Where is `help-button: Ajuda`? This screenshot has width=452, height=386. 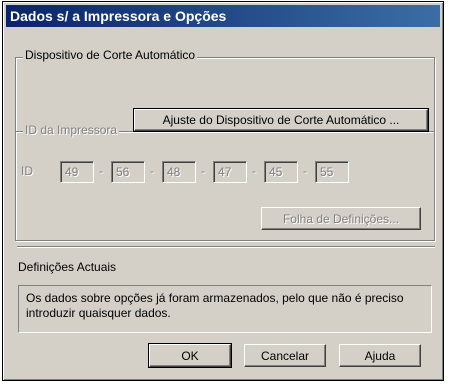 help-button: Ajuda is located at coordinates (380, 355).